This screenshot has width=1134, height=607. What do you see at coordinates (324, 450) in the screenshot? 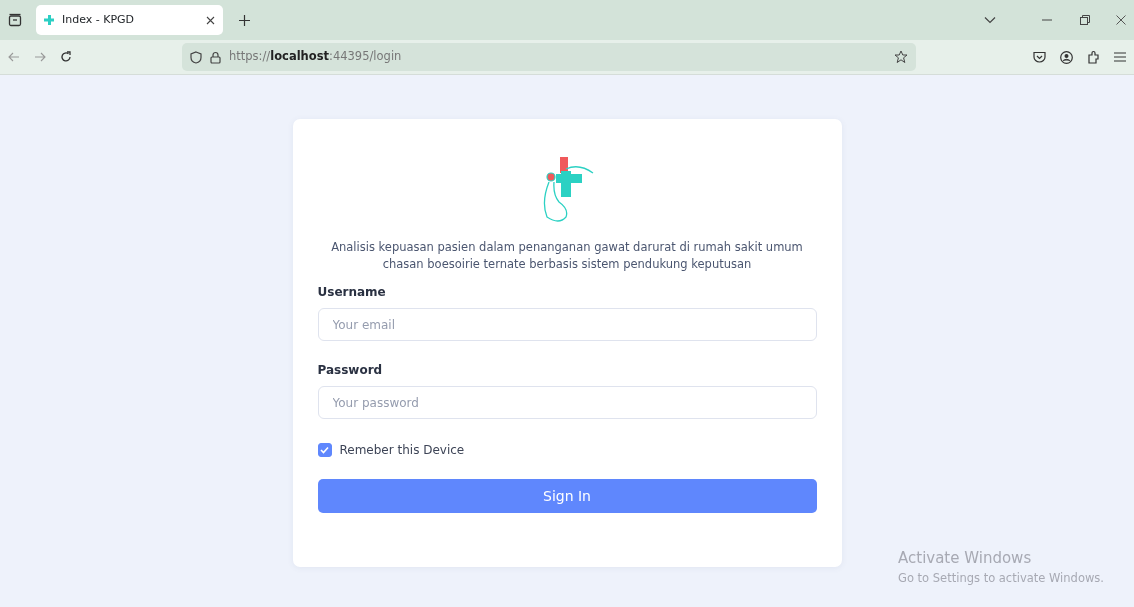
I see `remember-checkbox` at bounding box center [324, 450].